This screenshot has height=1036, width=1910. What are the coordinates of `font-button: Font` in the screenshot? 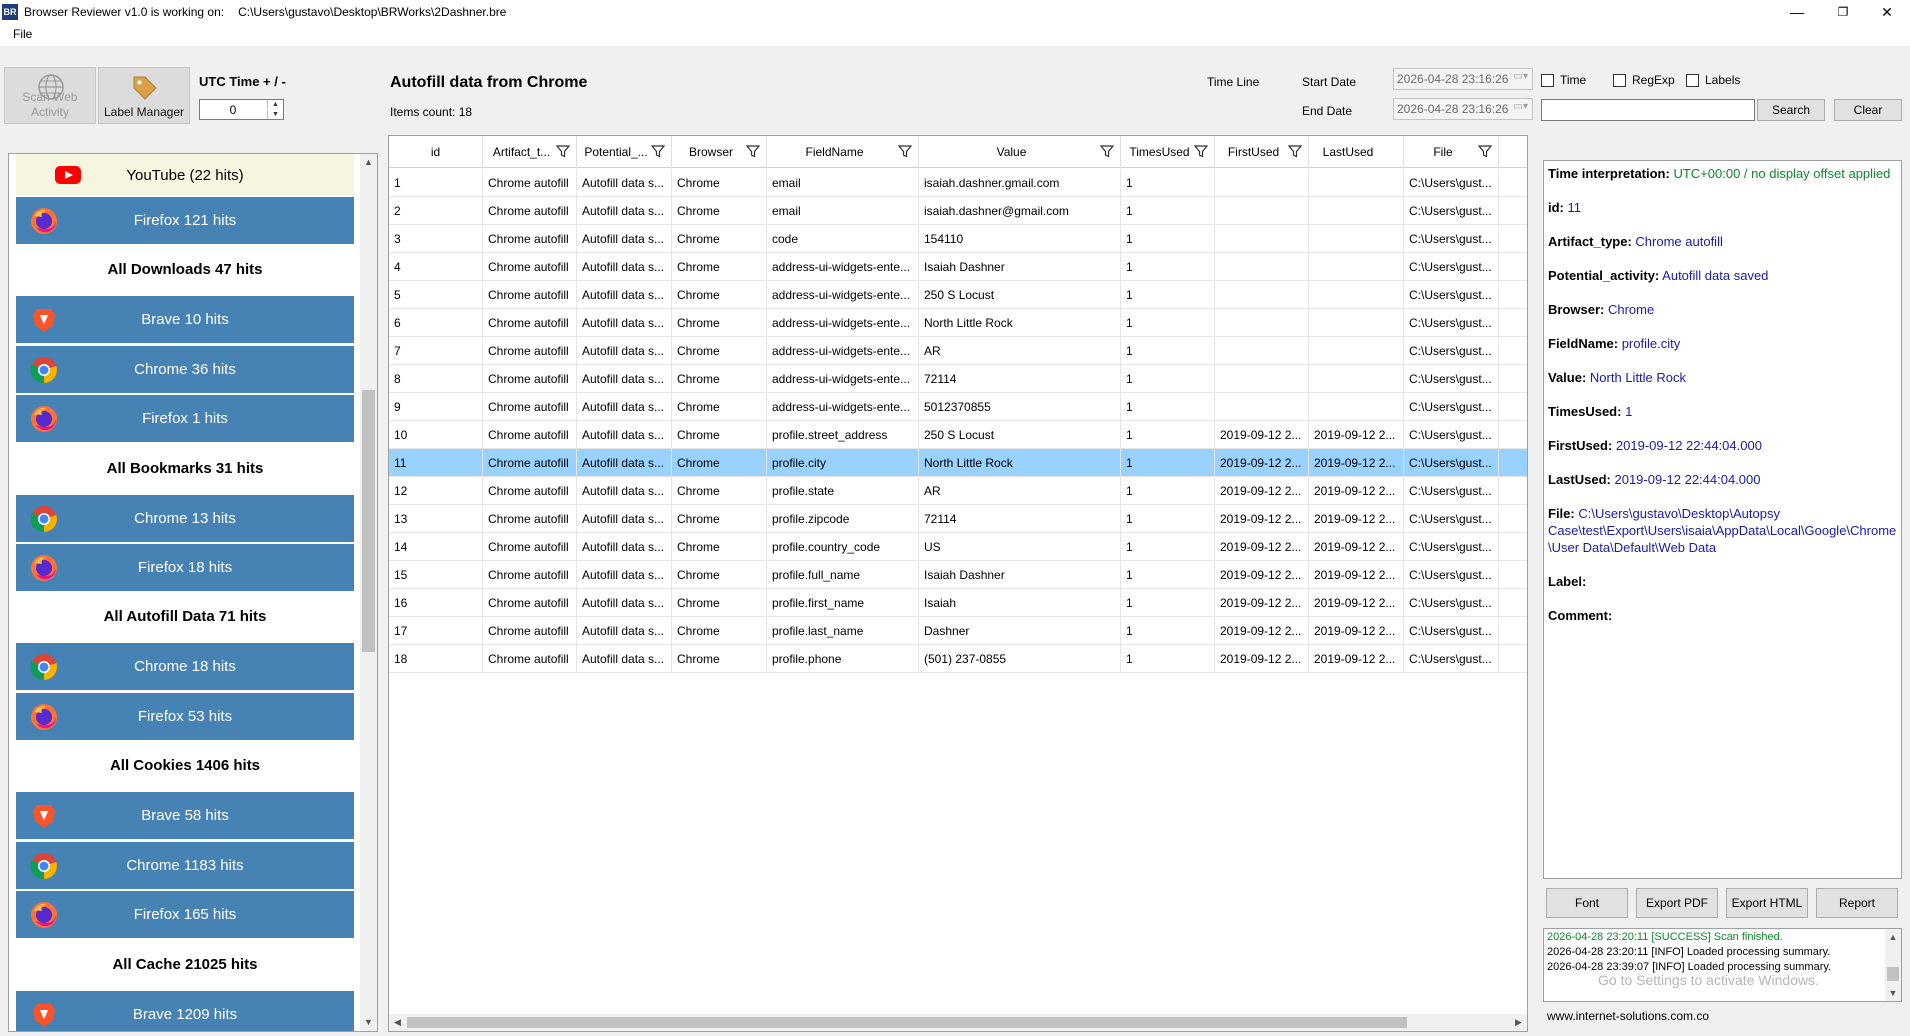 It's located at (1587, 903).